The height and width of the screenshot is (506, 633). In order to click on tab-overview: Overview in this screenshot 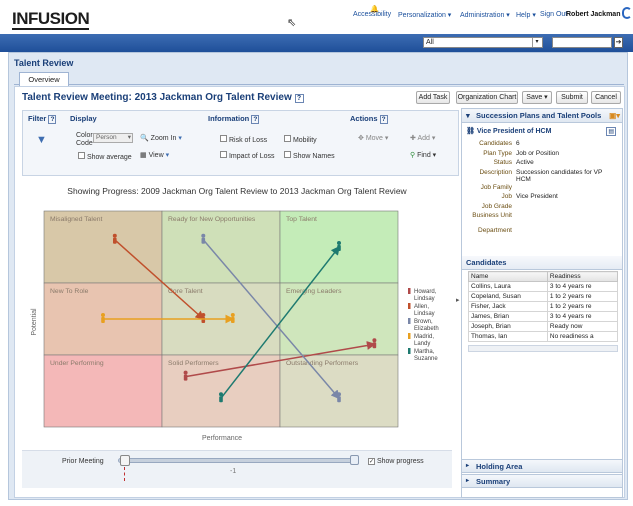, I will do `click(44, 79)`.